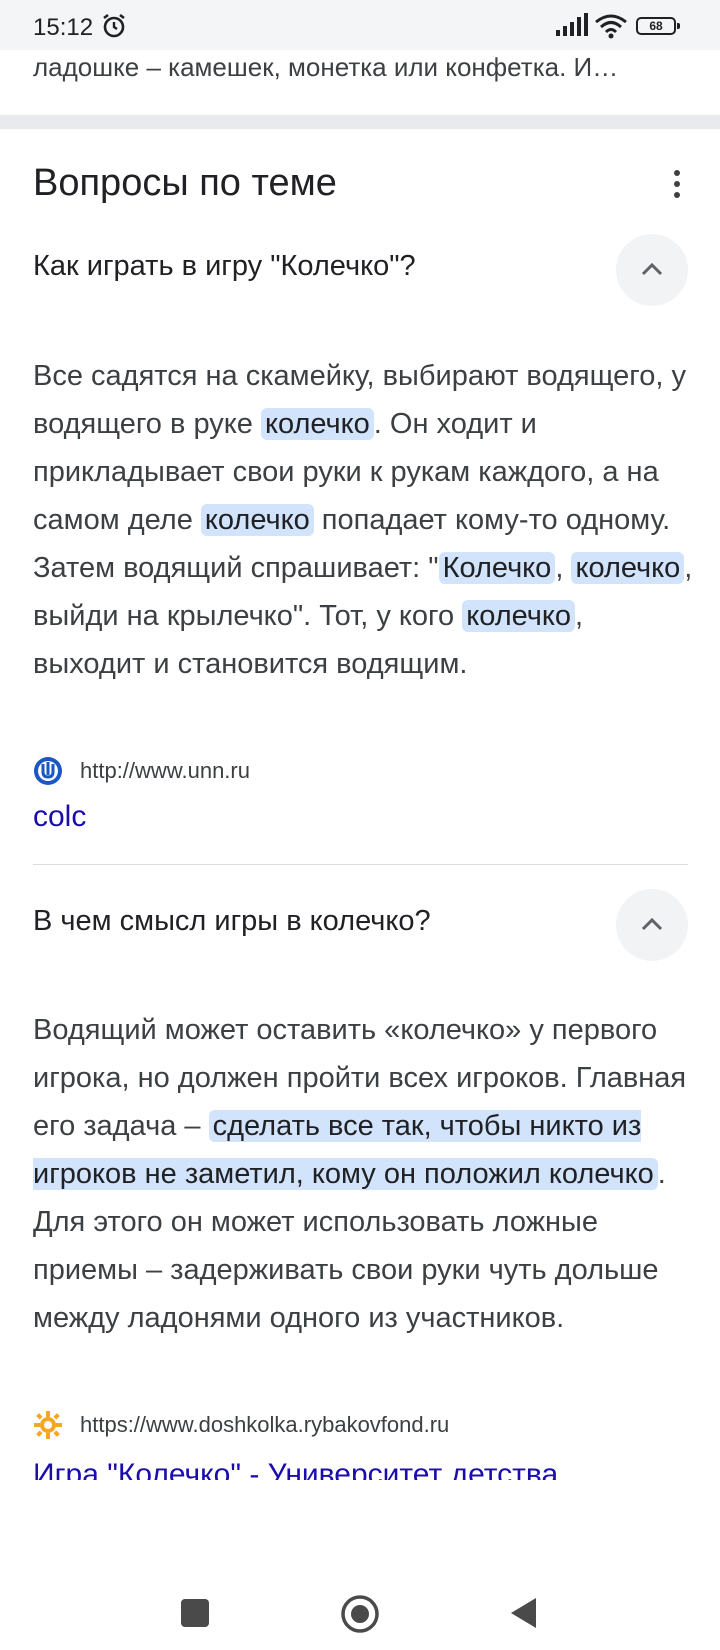 Image resolution: width=720 pixels, height=1650 pixels. I want to click on unn-logo-icon, so click(48, 771).